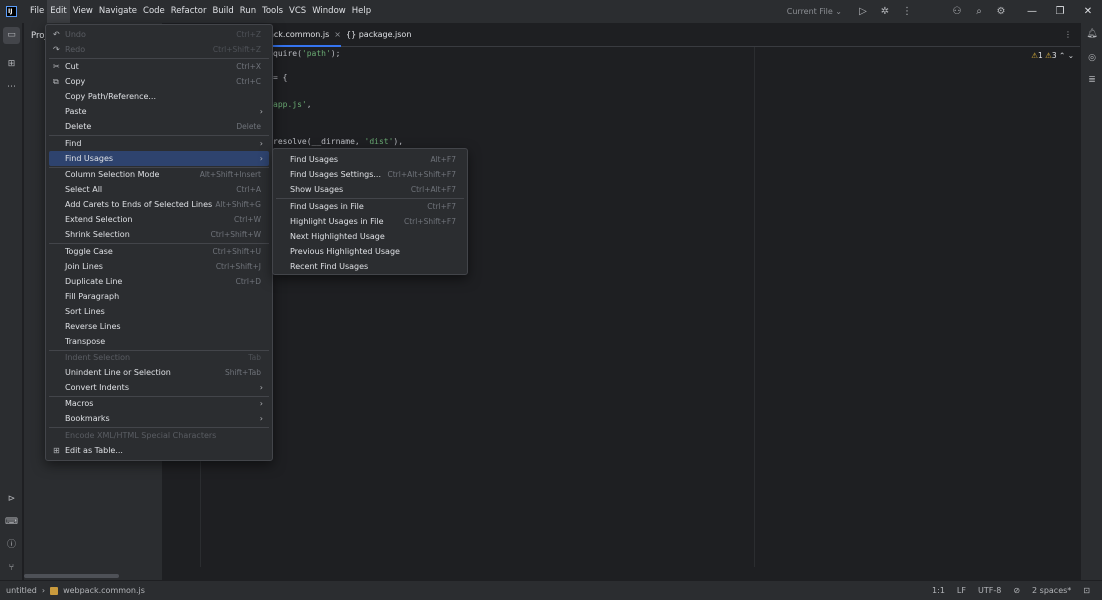 Image resolution: width=1102 pixels, height=600 pixels. What do you see at coordinates (1052, 55) in the screenshot?
I see `inspection-widget: ⚠1 ⚠3 ⌃ ⌄` at bounding box center [1052, 55].